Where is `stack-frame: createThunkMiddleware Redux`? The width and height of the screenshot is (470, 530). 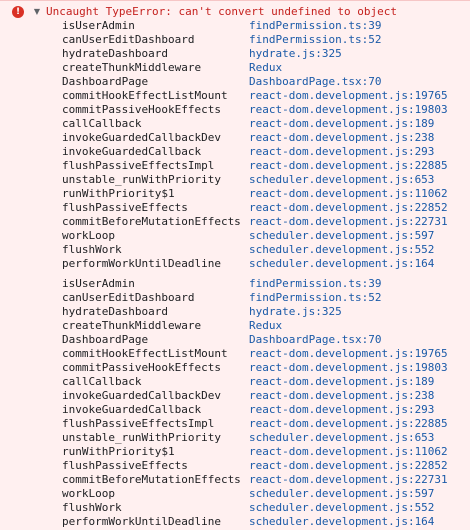
stack-frame: createThunkMiddleware Redux is located at coordinates (235, 326).